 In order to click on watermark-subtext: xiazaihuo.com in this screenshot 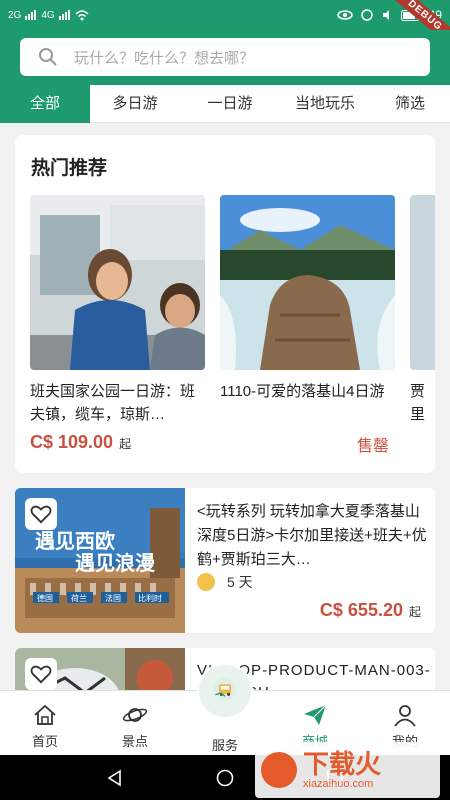, I will do `click(338, 784)`.